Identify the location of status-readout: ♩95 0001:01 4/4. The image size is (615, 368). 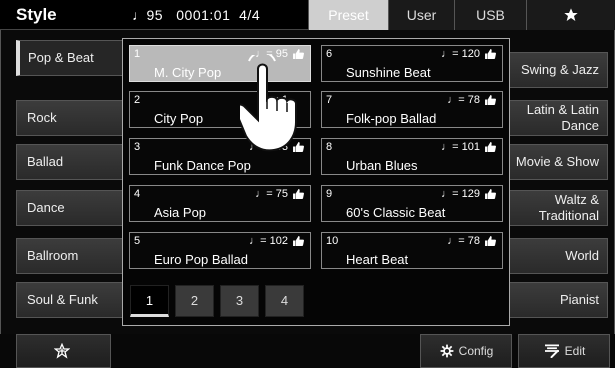
(196, 15).